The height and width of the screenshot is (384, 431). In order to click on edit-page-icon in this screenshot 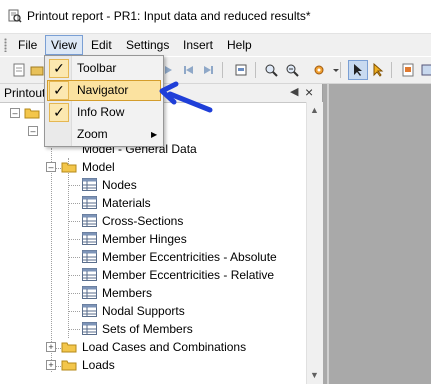, I will do `click(408, 70)`.